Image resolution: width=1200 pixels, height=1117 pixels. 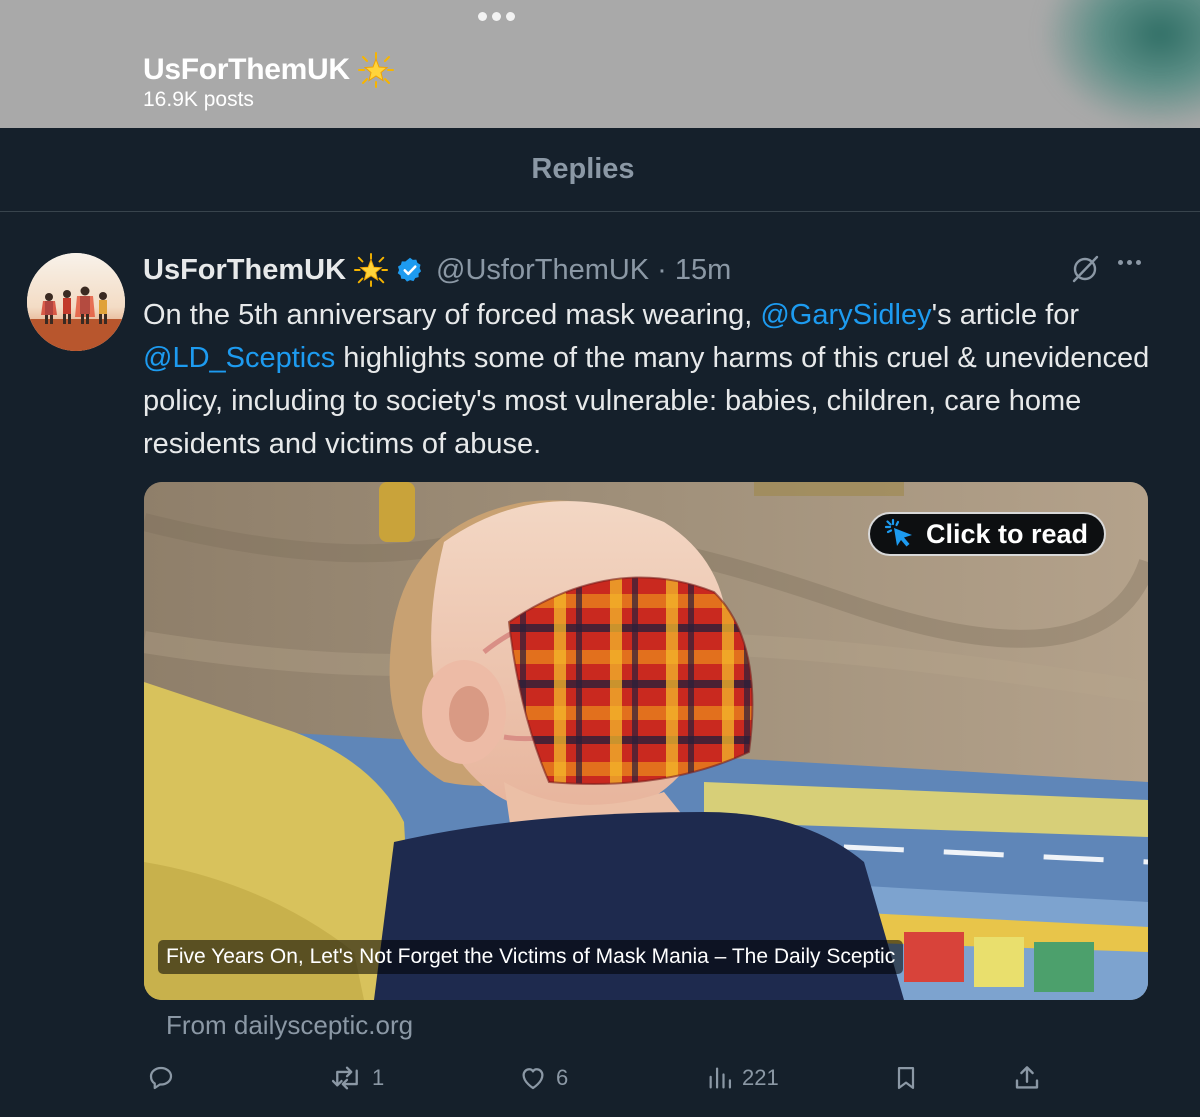 I want to click on views-count: 221, so click(x=760, y=1077).